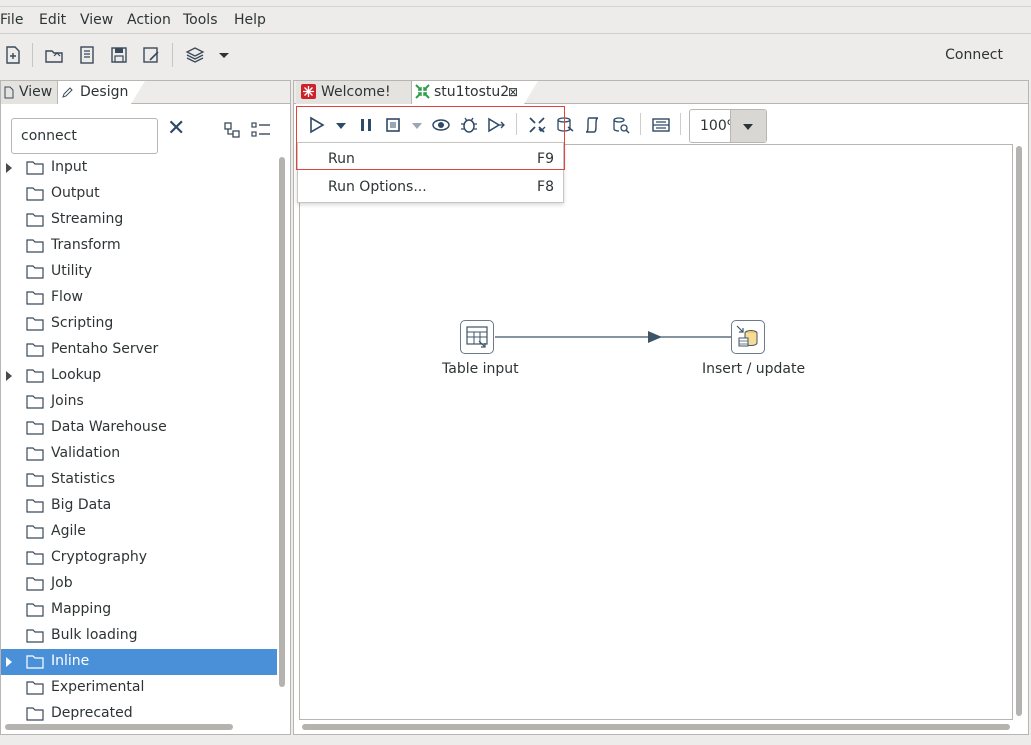 The image size is (1031, 745). What do you see at coordinates (139, 662) in the screenshot?
I see `tree-item: Inline` at bounding box center [139, 662].